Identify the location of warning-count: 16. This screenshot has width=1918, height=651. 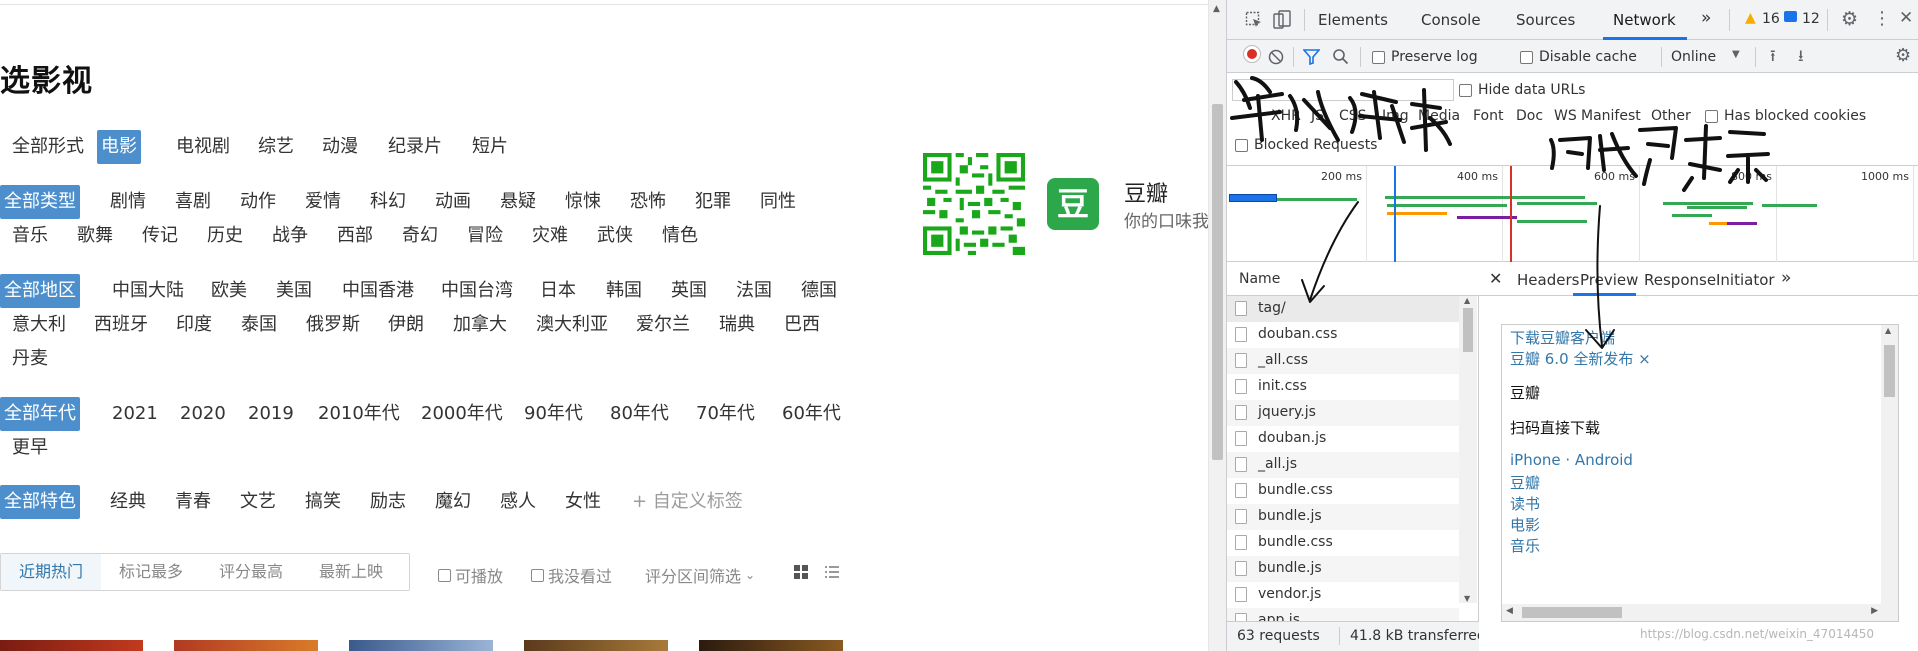
(1771, 19).